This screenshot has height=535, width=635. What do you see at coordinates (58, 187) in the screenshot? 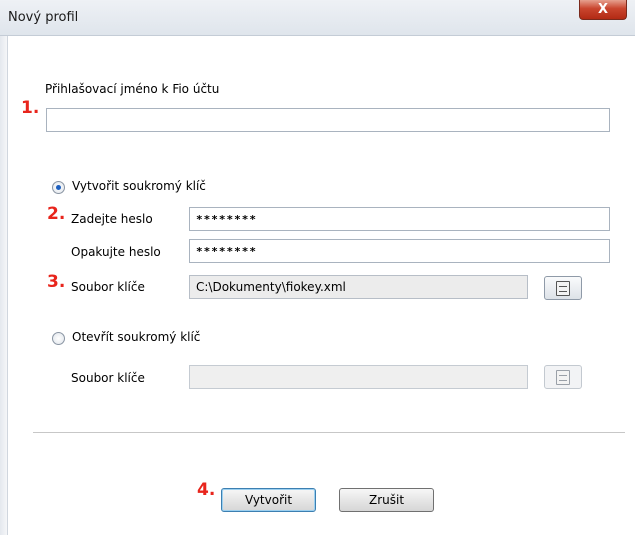
I see `create-key-radio` at bounding box center [58, 187].